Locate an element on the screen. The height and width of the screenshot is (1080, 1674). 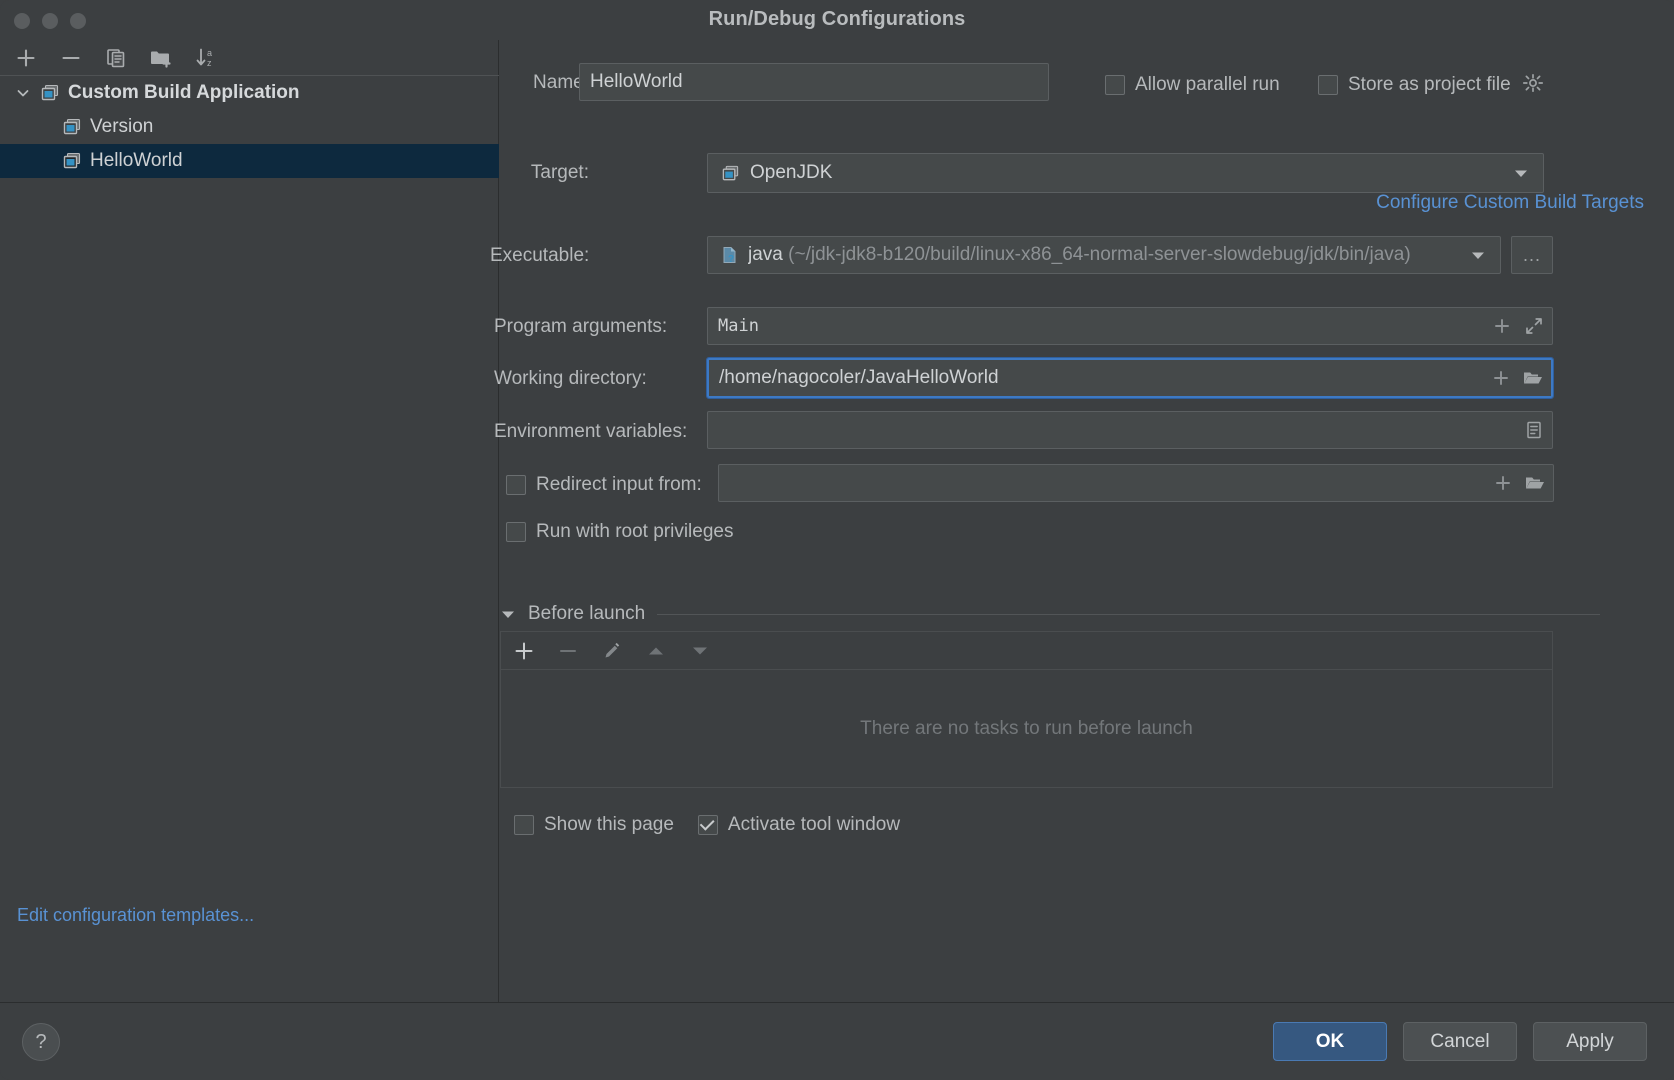
show-this-page-checkbox-box is located at coordinates (524, 825).